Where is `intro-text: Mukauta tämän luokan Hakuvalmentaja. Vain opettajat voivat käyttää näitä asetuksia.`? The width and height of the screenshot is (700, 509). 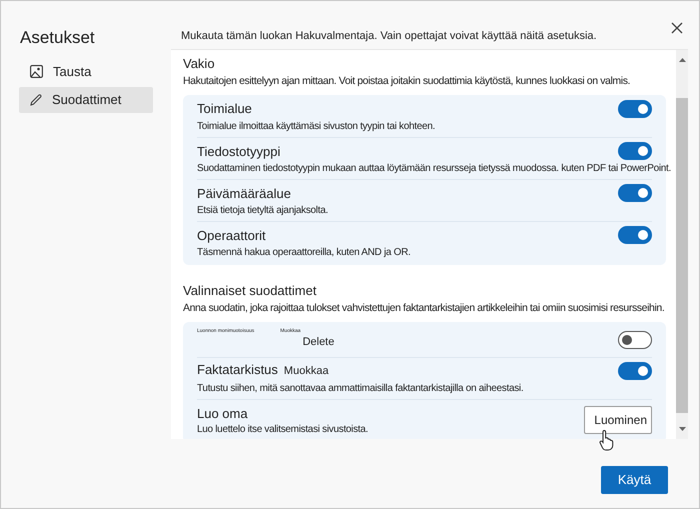 intro-text: Mukauta tämän luokan Hakuvalmentaja. Vain opettajat voivat käyttää näitä asetuksia. is located at coordinates (389, 36).